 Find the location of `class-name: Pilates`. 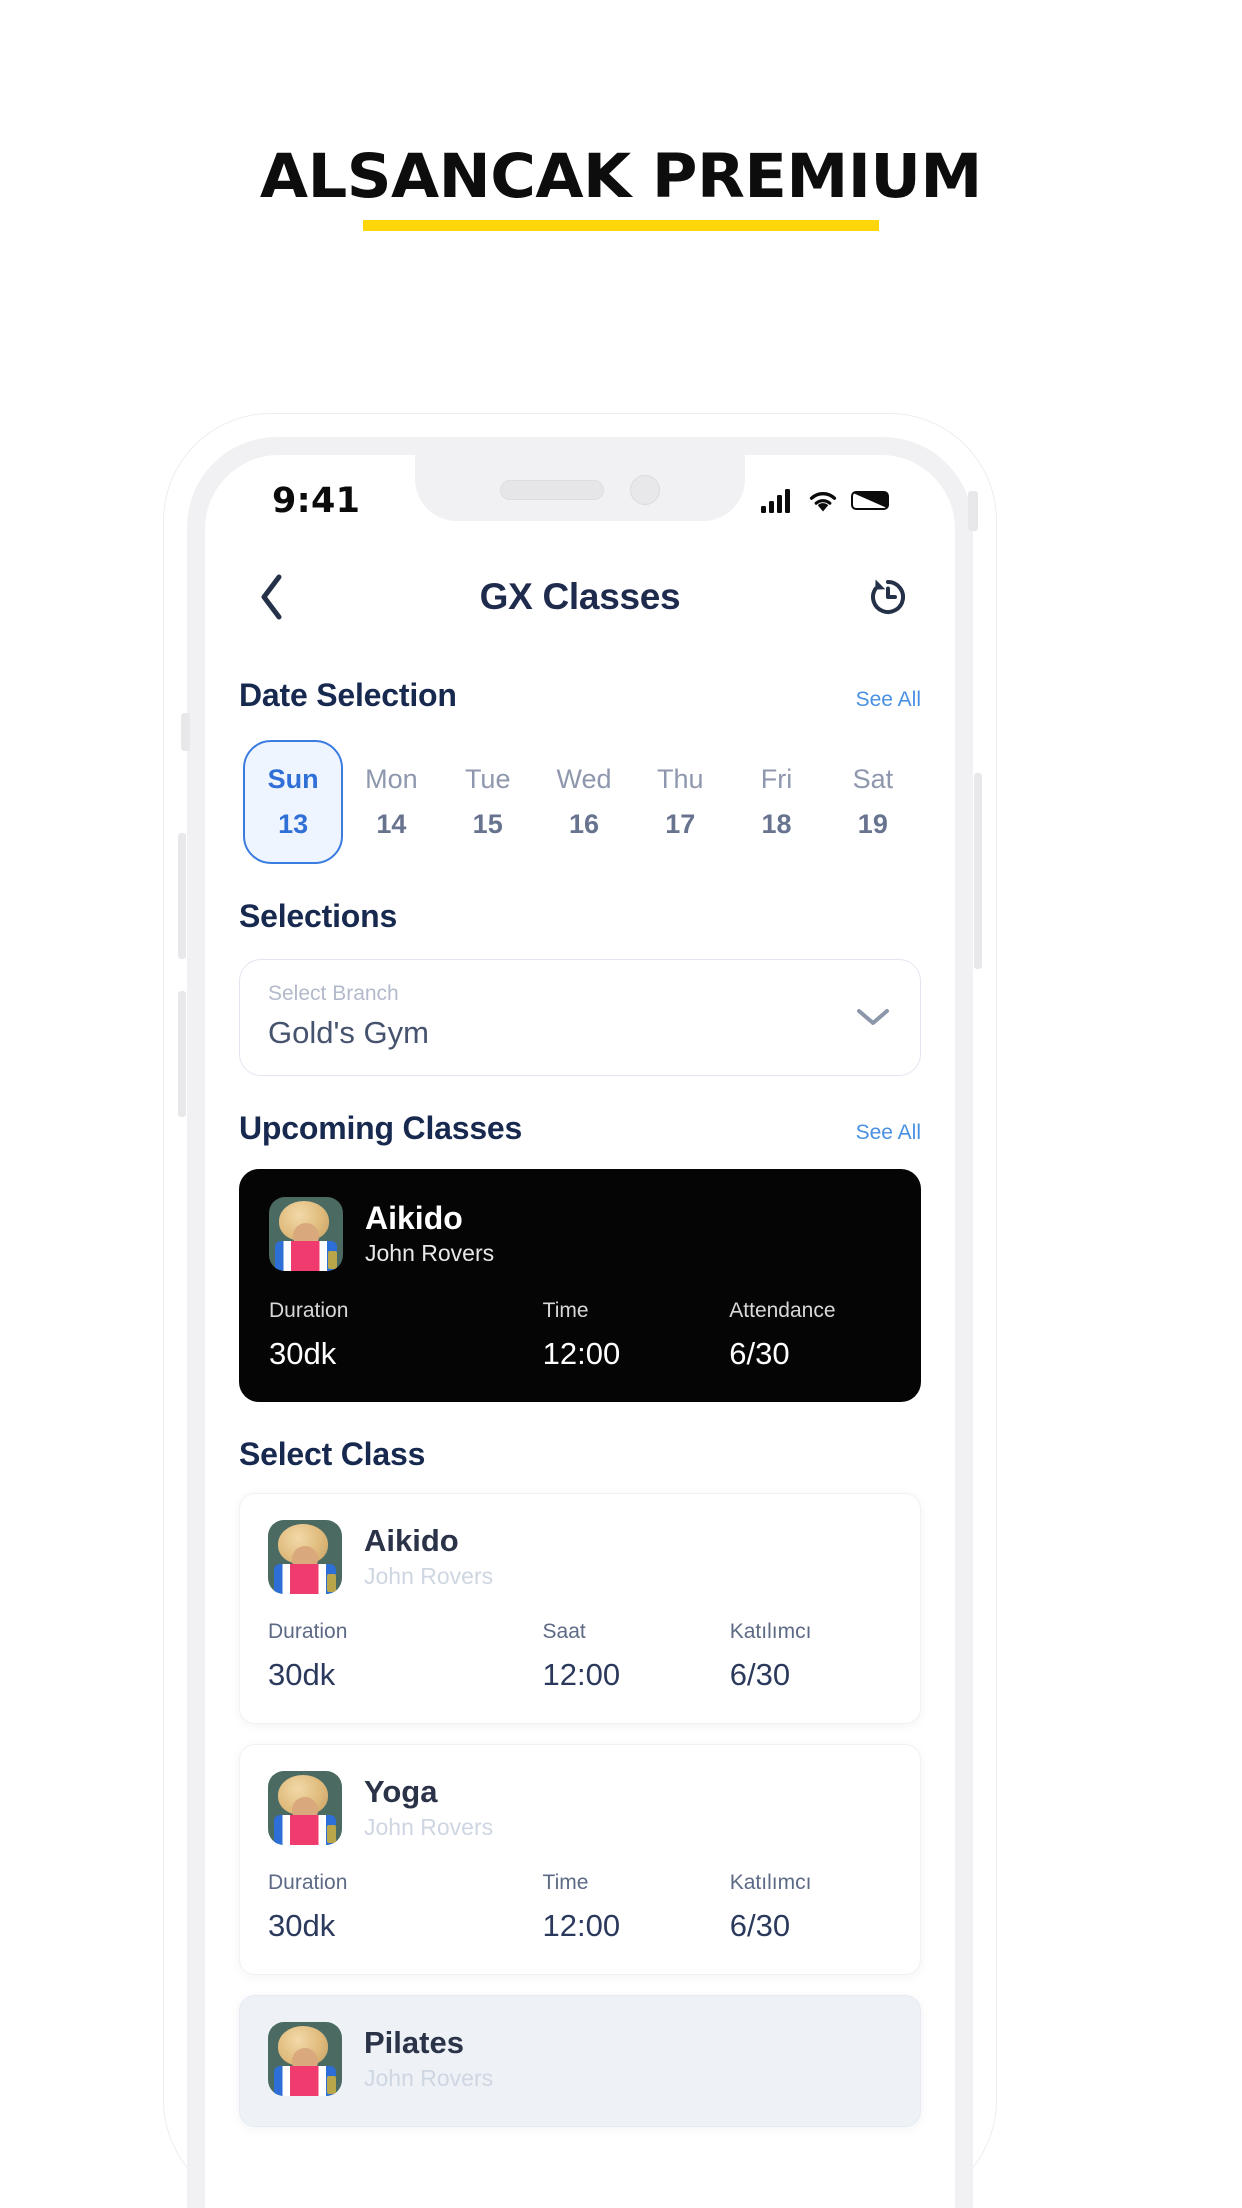

class-name: Pilates is located at coordinates (414, 2043).